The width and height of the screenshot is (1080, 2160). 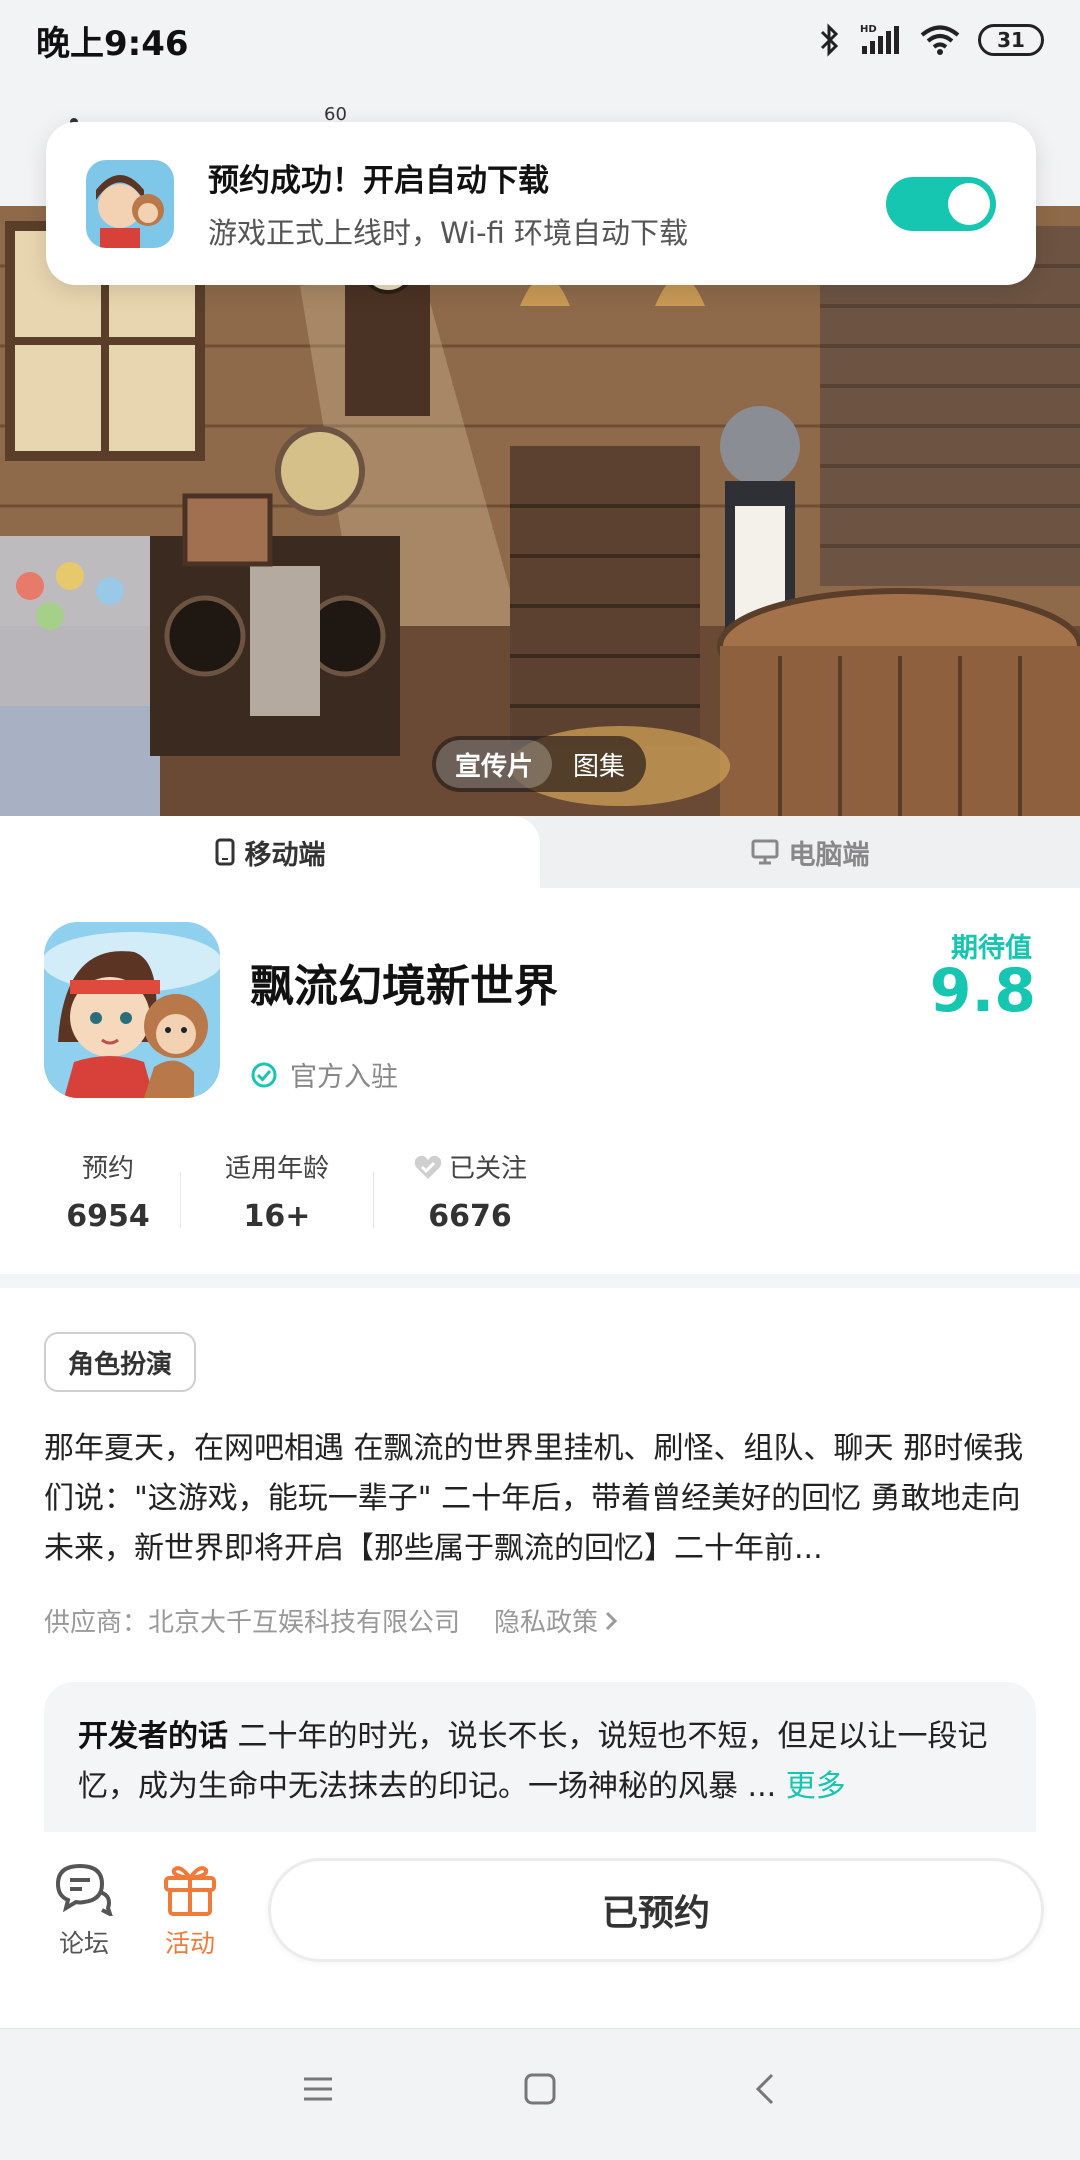 What do you see at coordinates (879, 39) in the screenshot?
I see `hd-signal-icon: HD` at bounding box center [879, 39].